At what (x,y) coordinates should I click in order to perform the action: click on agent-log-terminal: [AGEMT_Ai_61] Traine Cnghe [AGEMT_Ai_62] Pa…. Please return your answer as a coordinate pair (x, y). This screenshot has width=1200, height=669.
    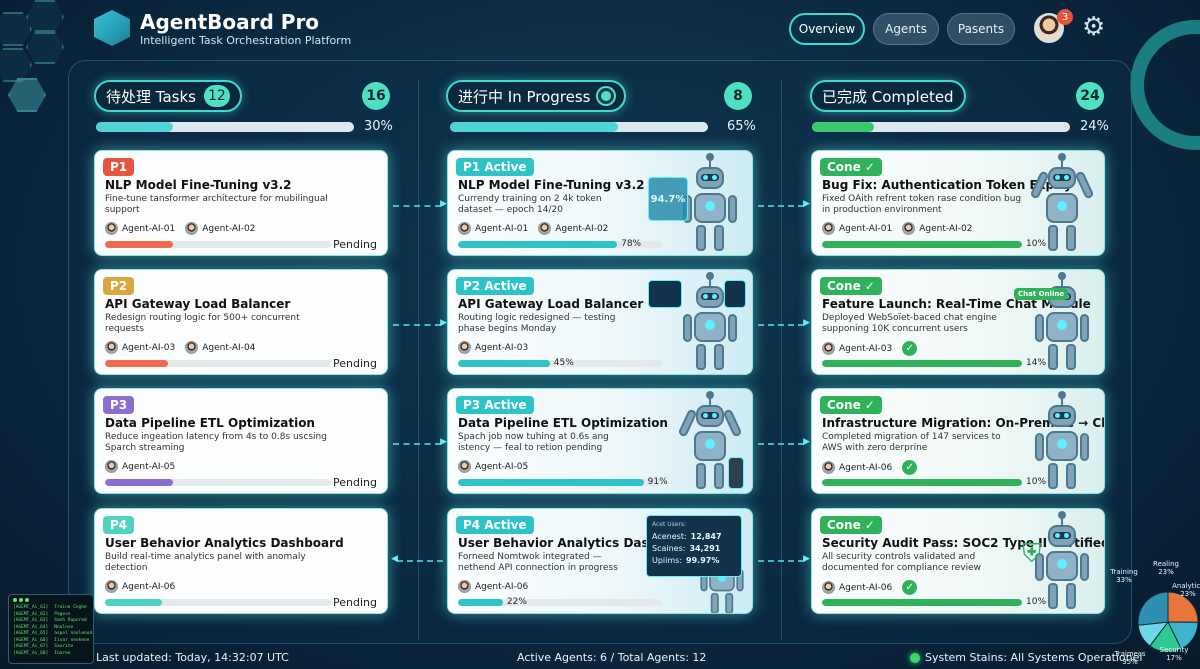
    Looking at the image, I should click on (51, 629).